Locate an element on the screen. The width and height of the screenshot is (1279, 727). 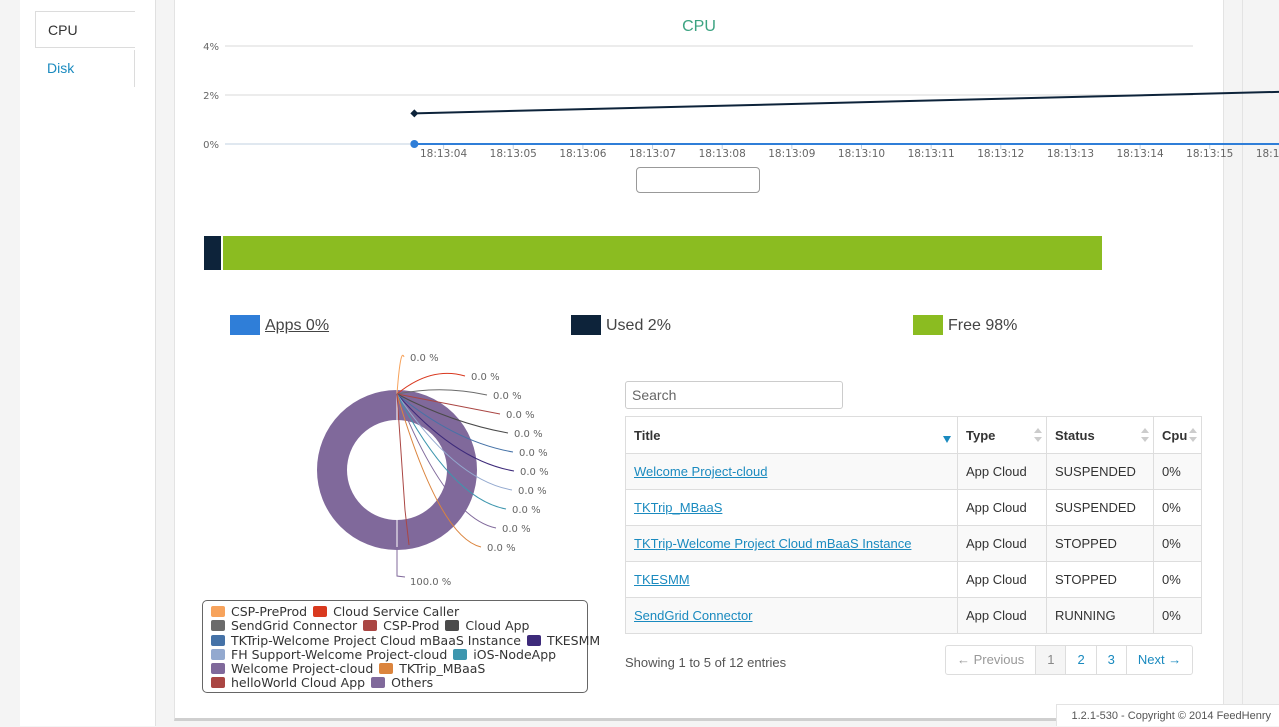
app-title-link: TKESMM is located at coordinates (662, 579).